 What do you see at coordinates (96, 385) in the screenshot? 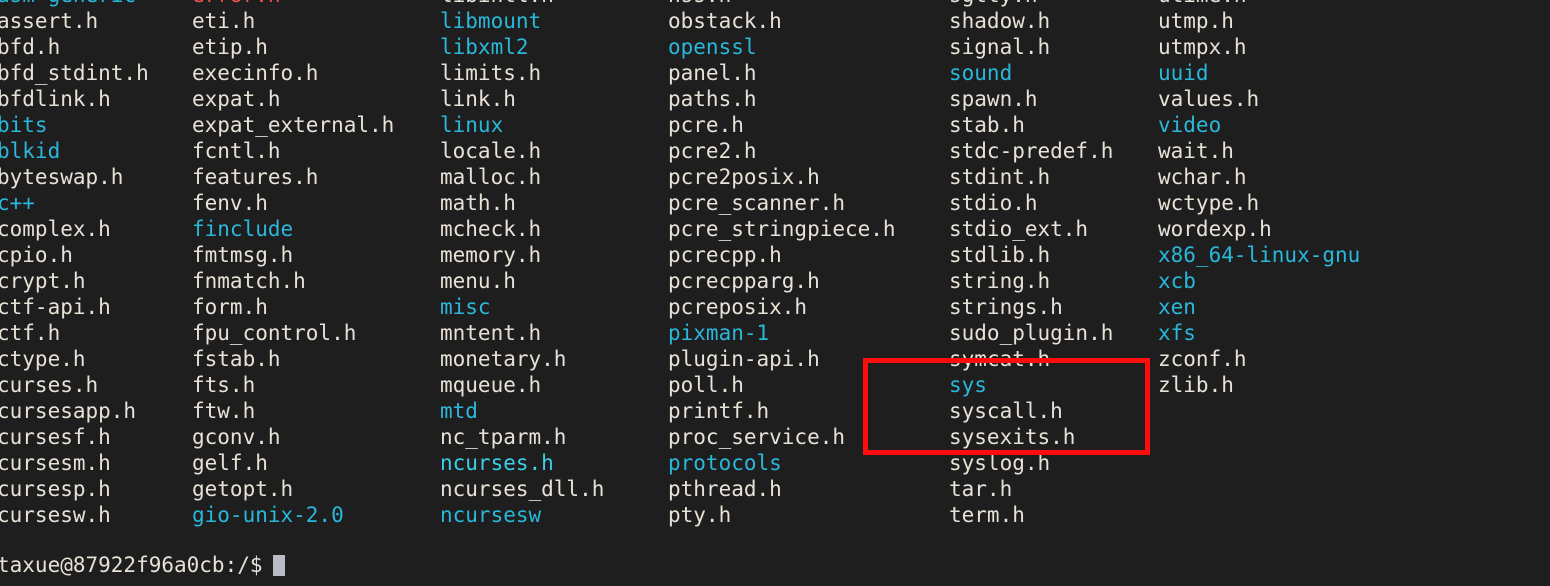
I see `listing-entry: curses.h` at bounding box center [96, 385].